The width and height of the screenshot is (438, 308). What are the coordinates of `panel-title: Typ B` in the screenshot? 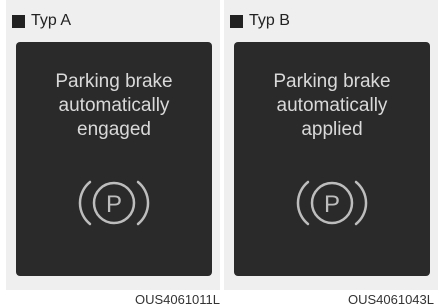 It's located at (269, 20).